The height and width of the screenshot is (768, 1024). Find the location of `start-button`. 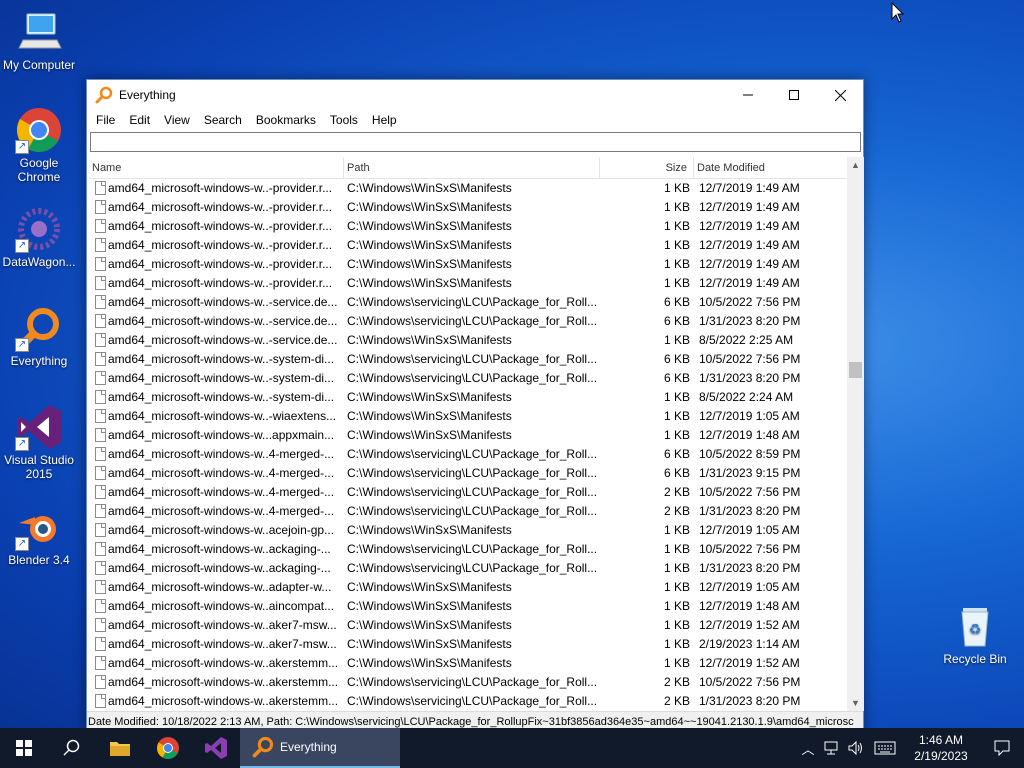

start-button is located at coordinates (24, 748).